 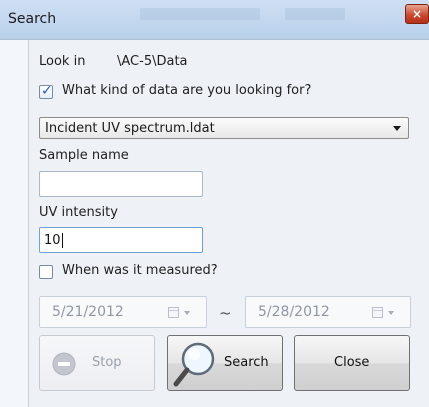 What do you see at coordinates (140, 270) in the screenshot?
I see `measured-label: When was it measured?` at bounding box center [140, 270].